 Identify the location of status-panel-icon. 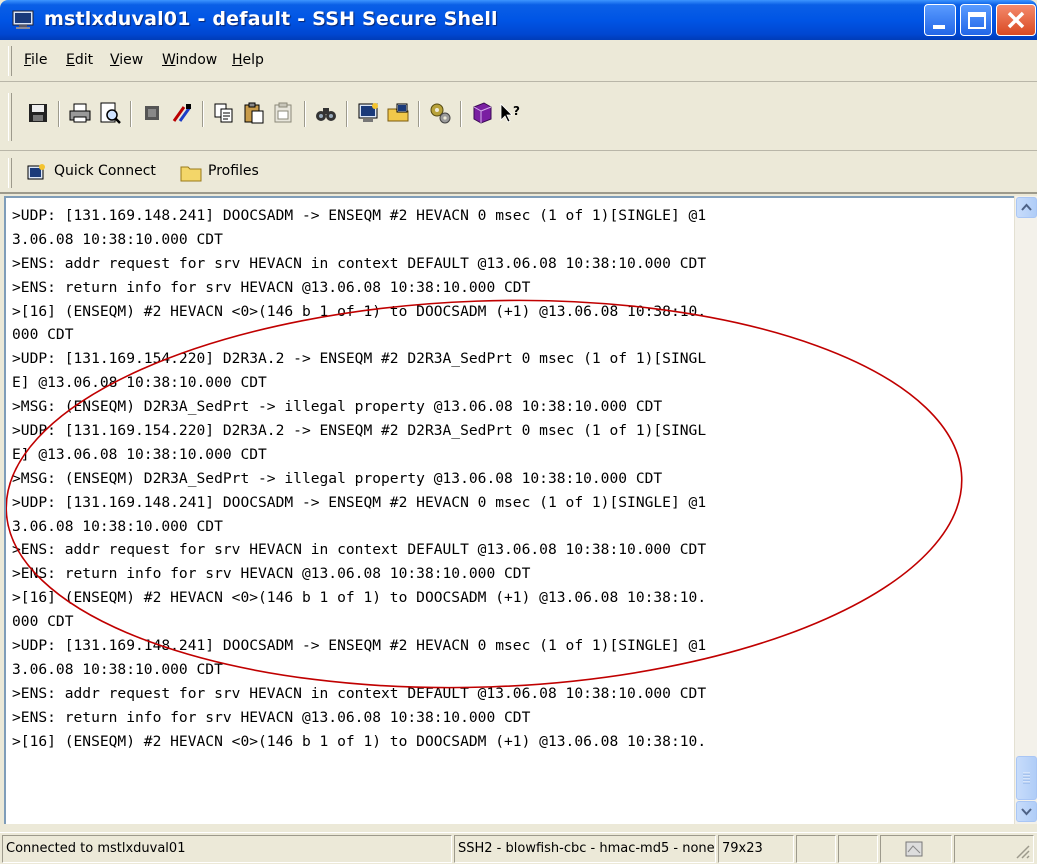
(916, 849).